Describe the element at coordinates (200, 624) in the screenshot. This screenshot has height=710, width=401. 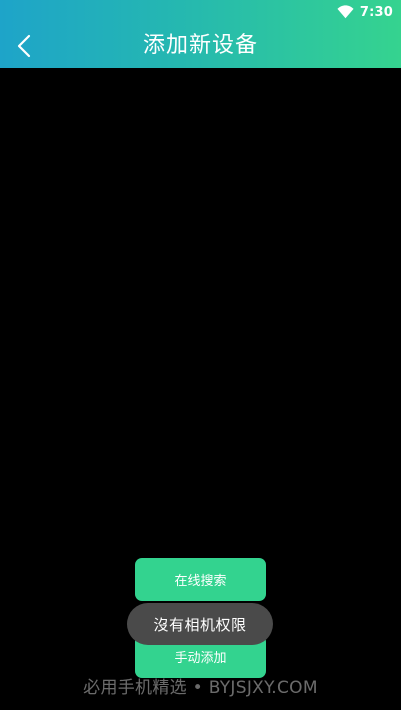
I see `permission-toast: 沒有相机权限` at that location.